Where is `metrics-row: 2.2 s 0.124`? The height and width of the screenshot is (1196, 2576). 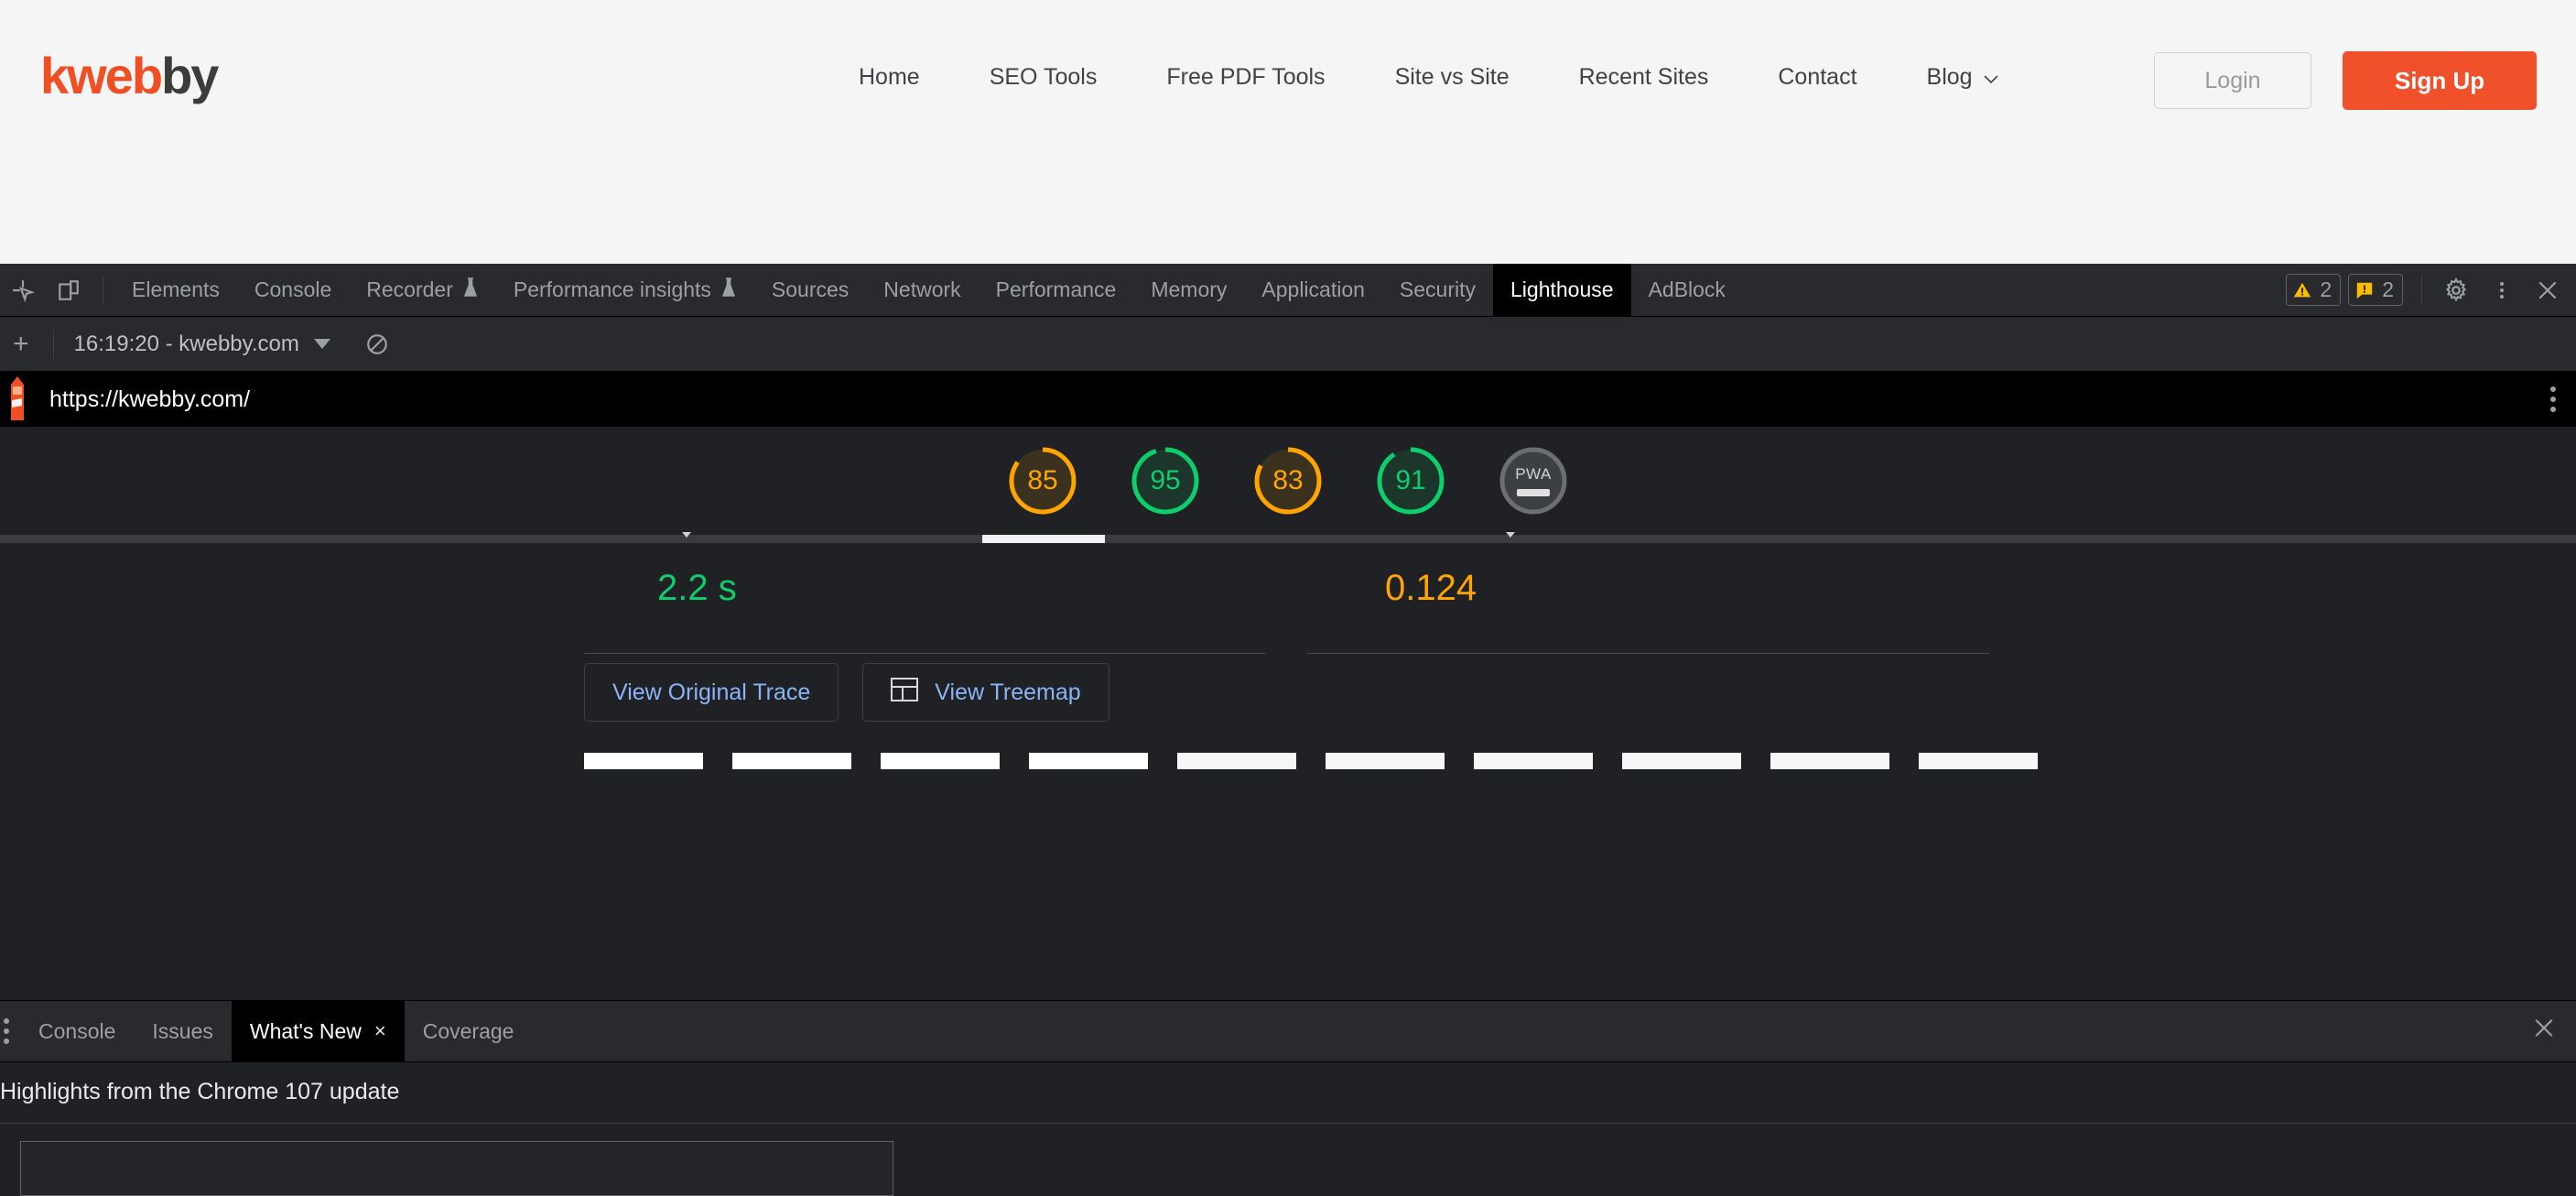
metrics-row: 2.2 s 0.124 is located at coordinates (1288, 599).